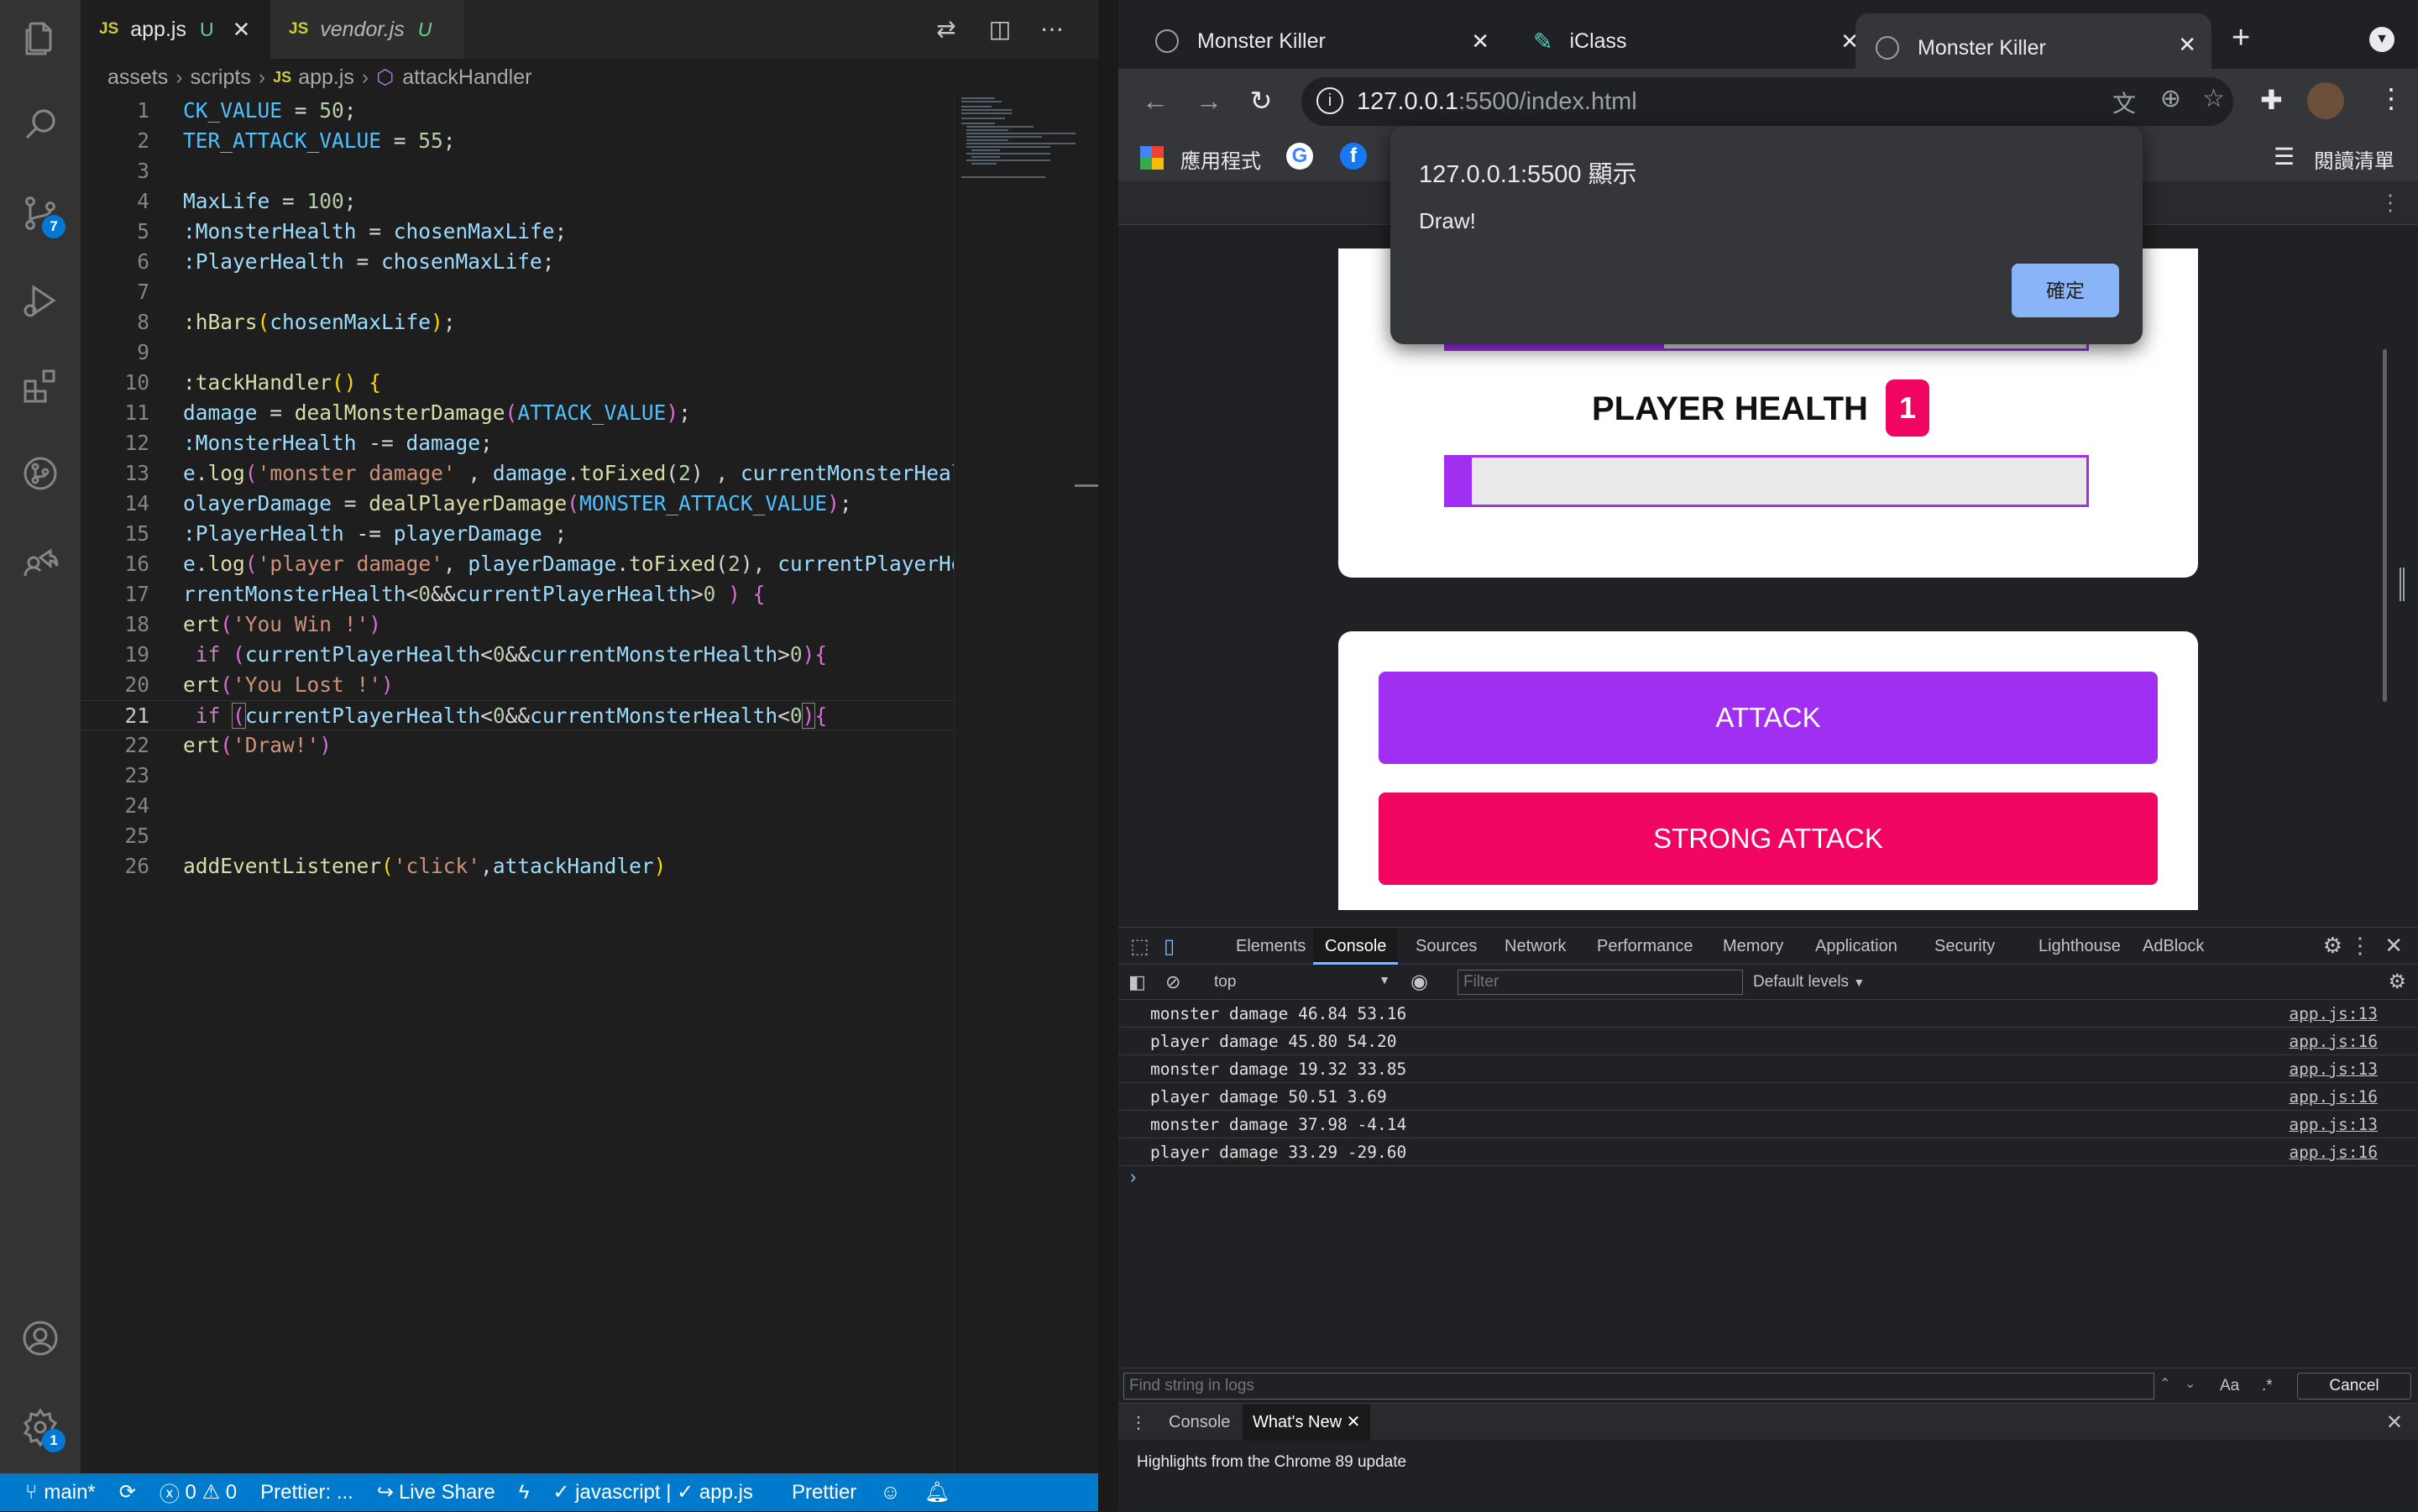  What do you see at coordinates (653, 1492) in the screenshot?
I see `language-status: ✓ javascript | ✓ app.js` at bounding box center [653, 1492].